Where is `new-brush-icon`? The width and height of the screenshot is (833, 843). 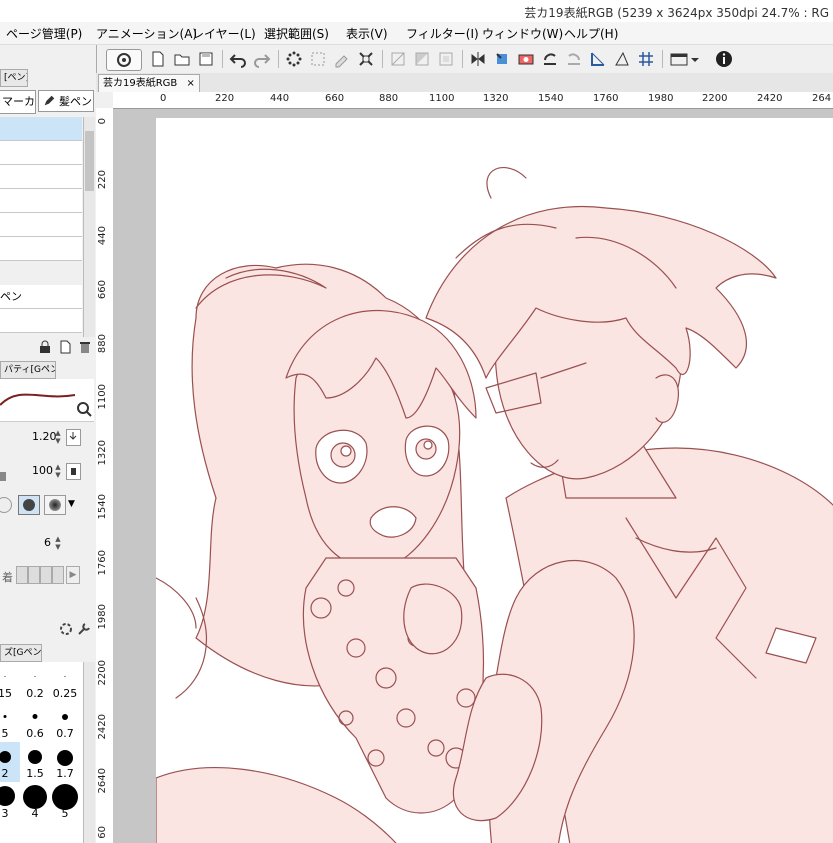 new-brush-icon is located at coordinates (65, 348).